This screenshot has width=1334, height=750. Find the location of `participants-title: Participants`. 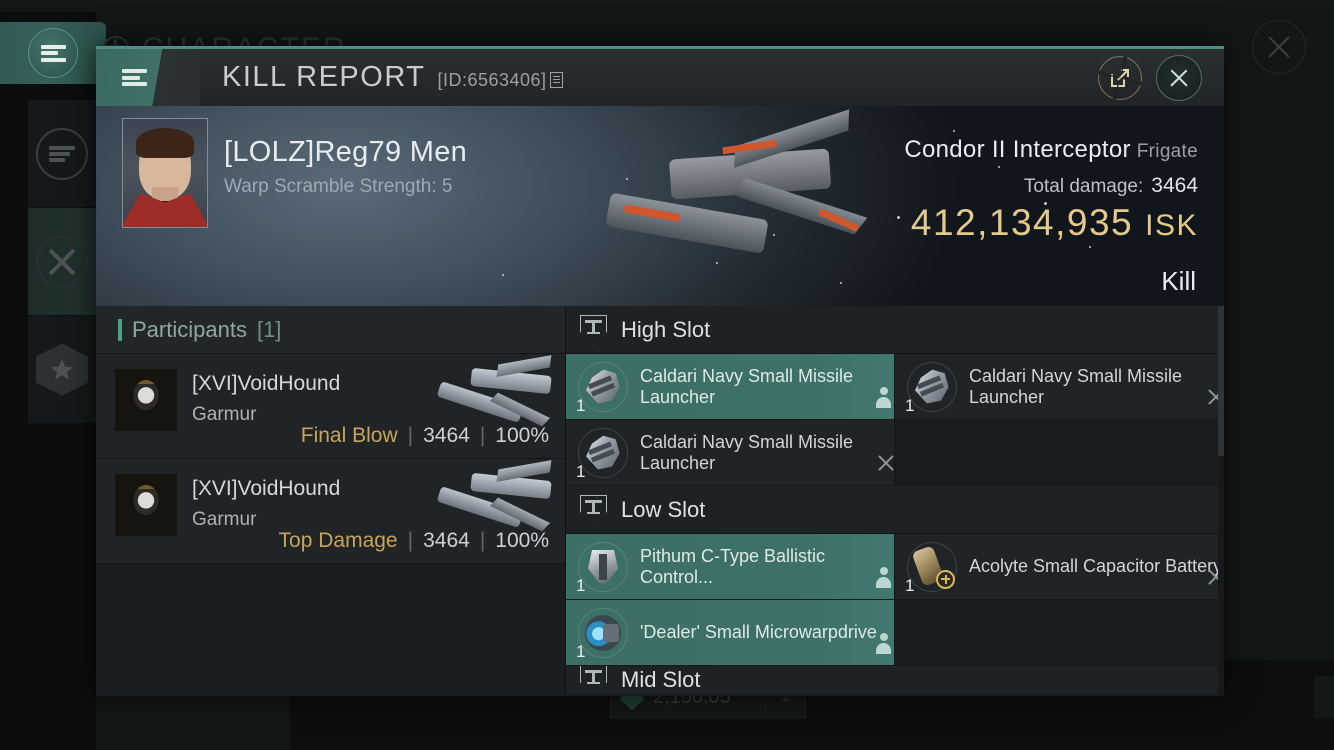

participants-title: Participants is located at coordinates (189, 329).